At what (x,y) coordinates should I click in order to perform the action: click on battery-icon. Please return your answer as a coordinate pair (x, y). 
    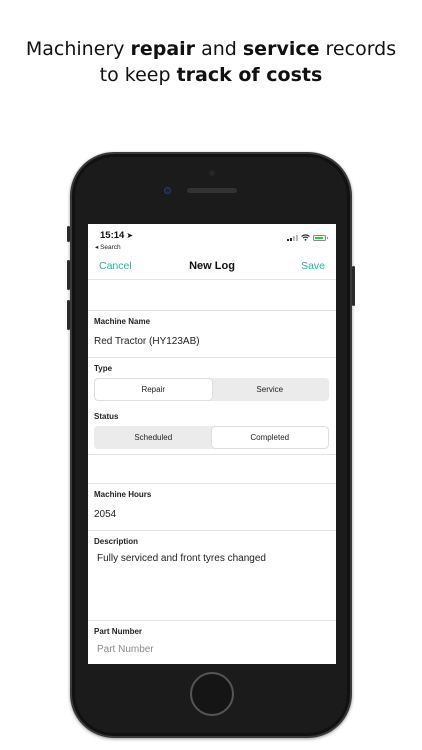
    Looking at the image, I should click on (320, 237).